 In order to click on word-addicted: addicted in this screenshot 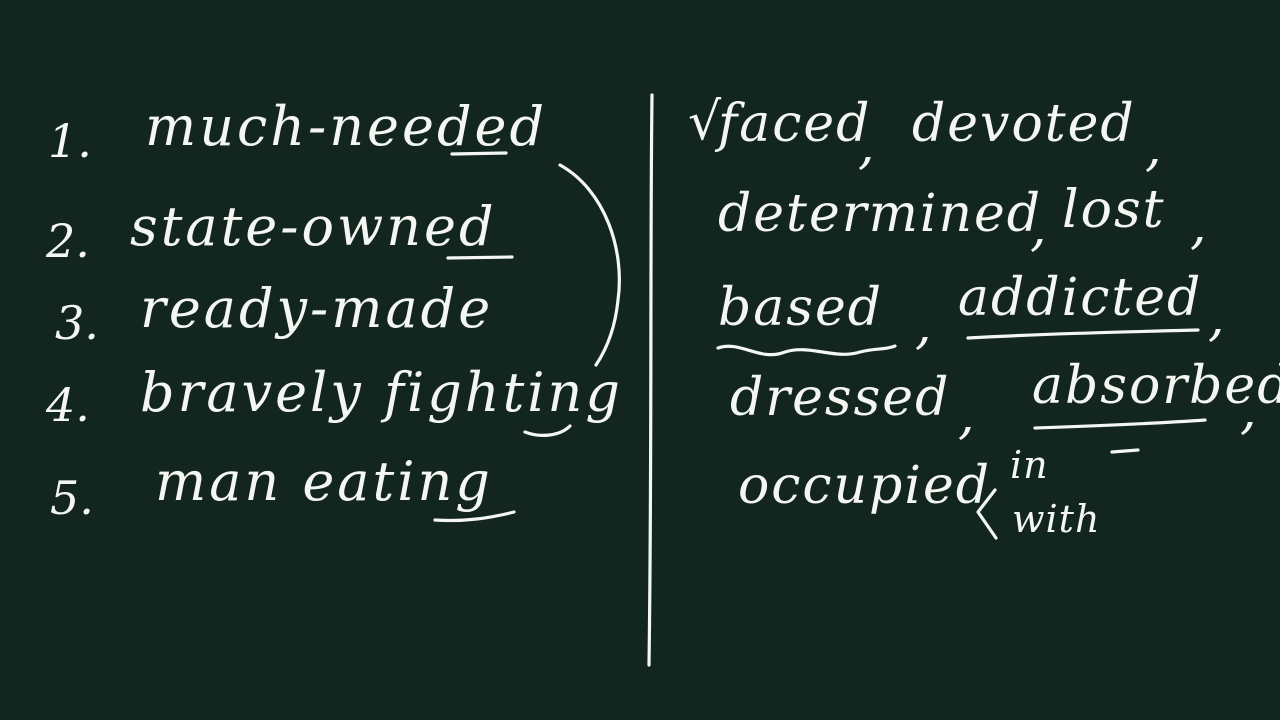, I will do `click(1080, 298)`.